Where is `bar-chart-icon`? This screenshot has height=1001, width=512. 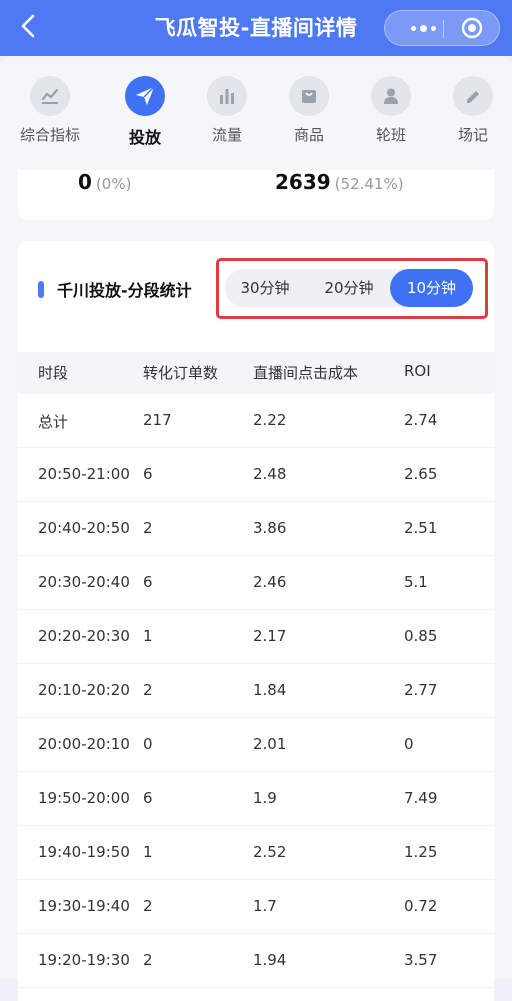
bar-chart-icon is located at coordinates (227, 96).